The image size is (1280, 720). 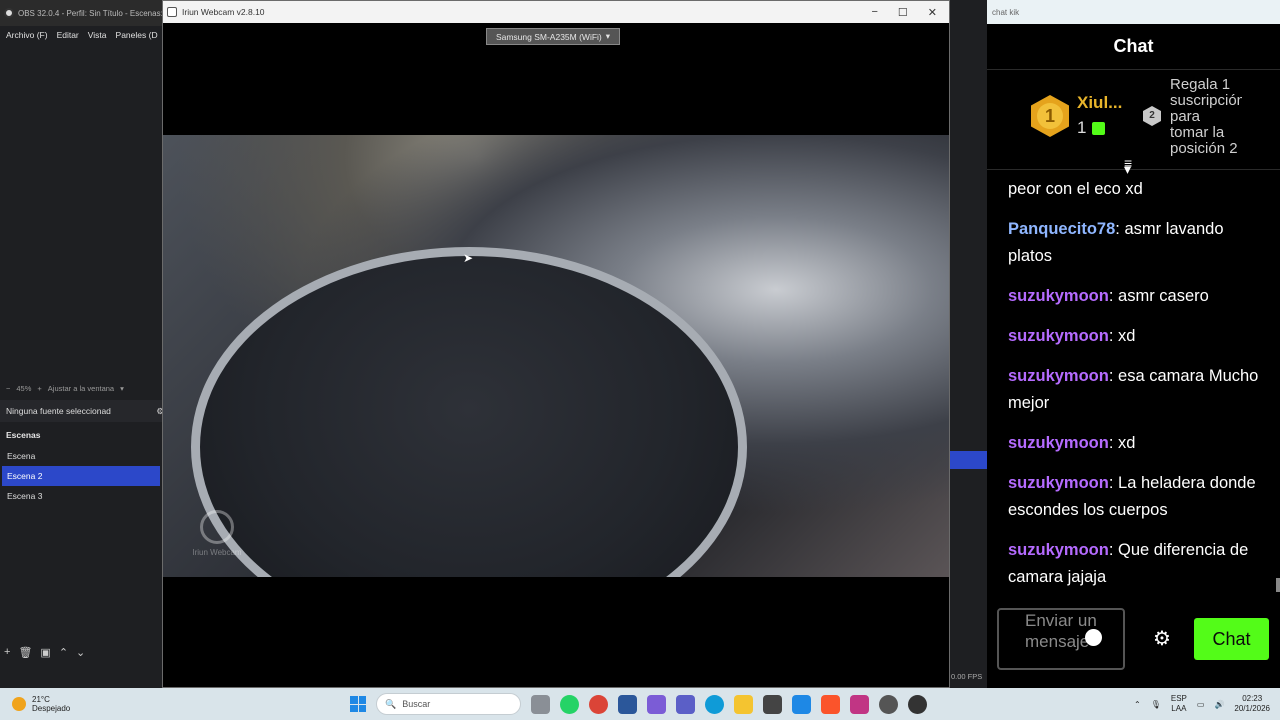 I want to click on chat-message: Panquecito78: asmr lavando platos, so click(x=1139, y=243).